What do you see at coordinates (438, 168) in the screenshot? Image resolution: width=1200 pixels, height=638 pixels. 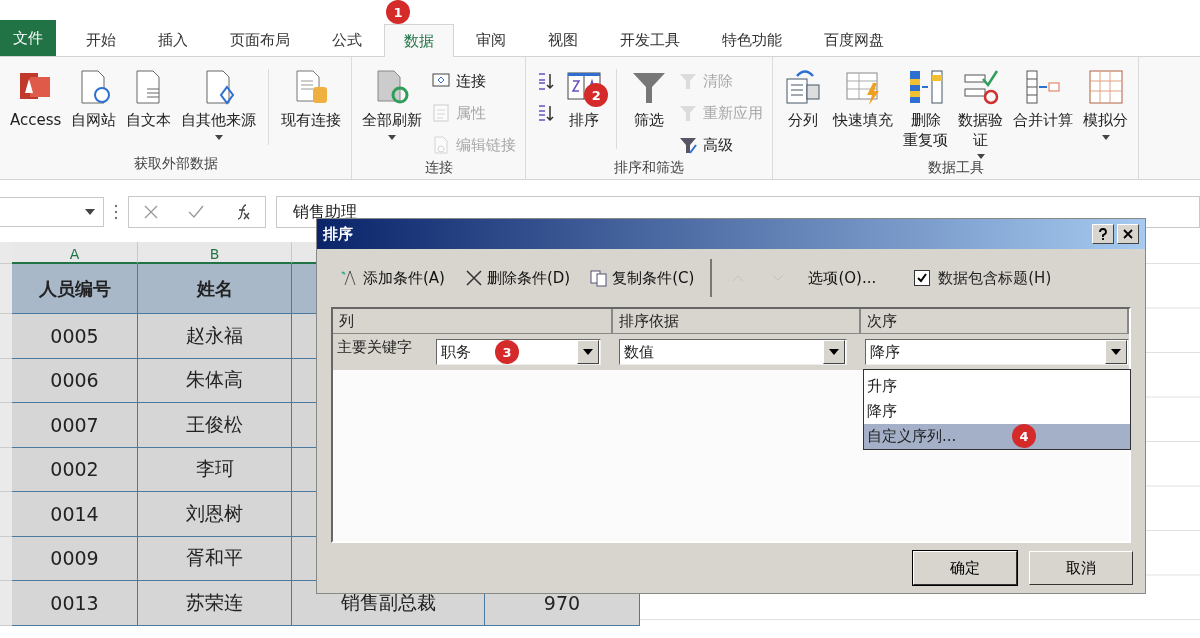 I see `group-label: 连接` at bounding box center [438, 168].